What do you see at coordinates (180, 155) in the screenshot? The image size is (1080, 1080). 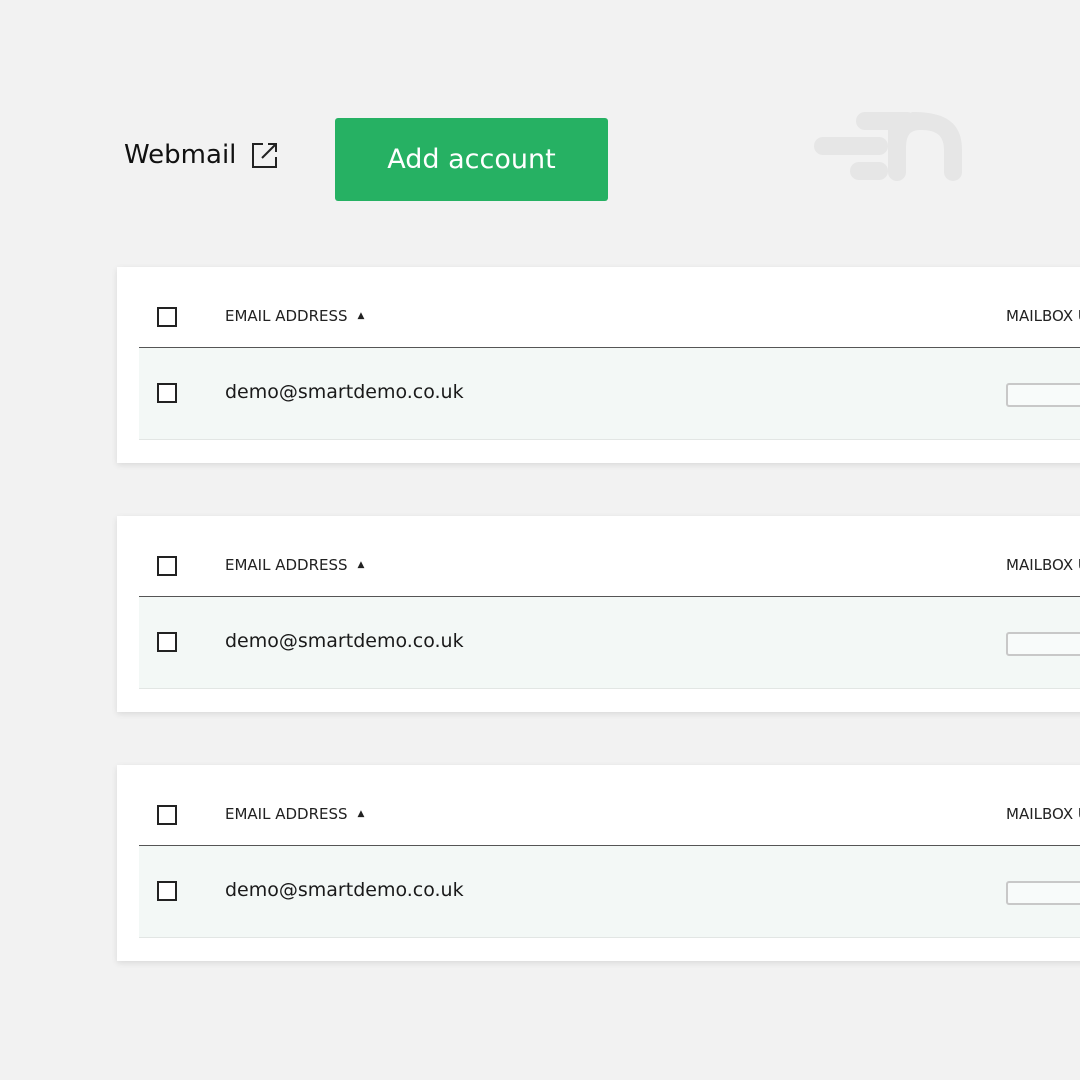 I see `webmail-label: Webmail` at bounding box center [180, 155].